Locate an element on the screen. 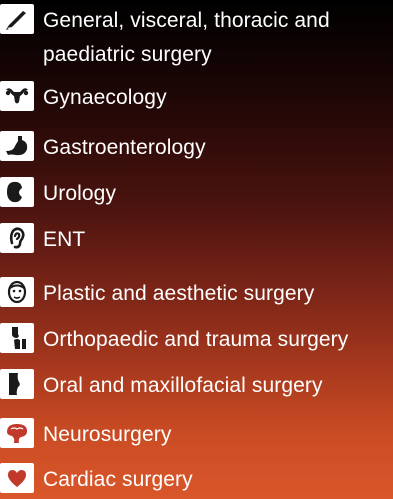  knee-joint-icon is located at coordinates (17, 338).